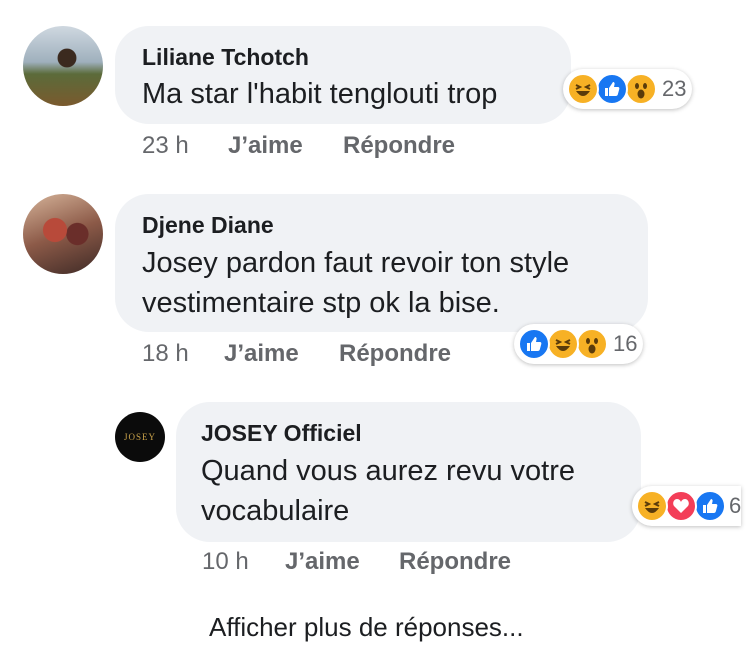 This screenshot has height=647, width=750. I want to click on reactions-summary: 23, so click(628, 89).